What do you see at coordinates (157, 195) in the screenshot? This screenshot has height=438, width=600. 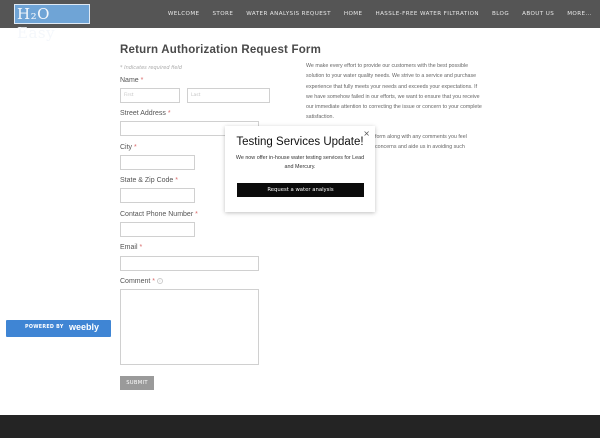 I see `state-zip-input` at bounding box center [157, 195].